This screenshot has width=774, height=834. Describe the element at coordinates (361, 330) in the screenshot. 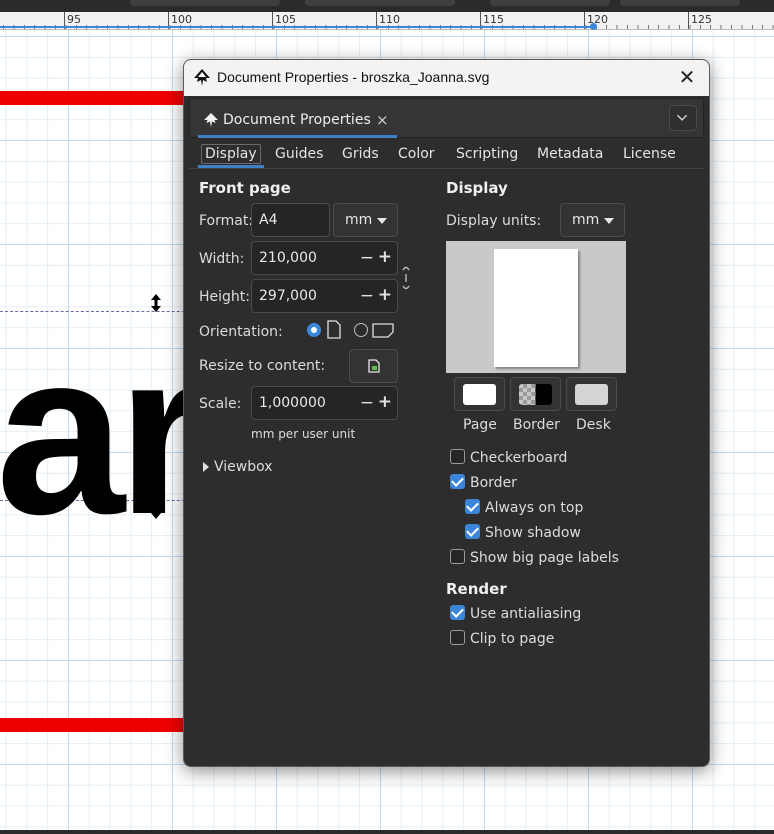

I see `landscape-radio` at that location.